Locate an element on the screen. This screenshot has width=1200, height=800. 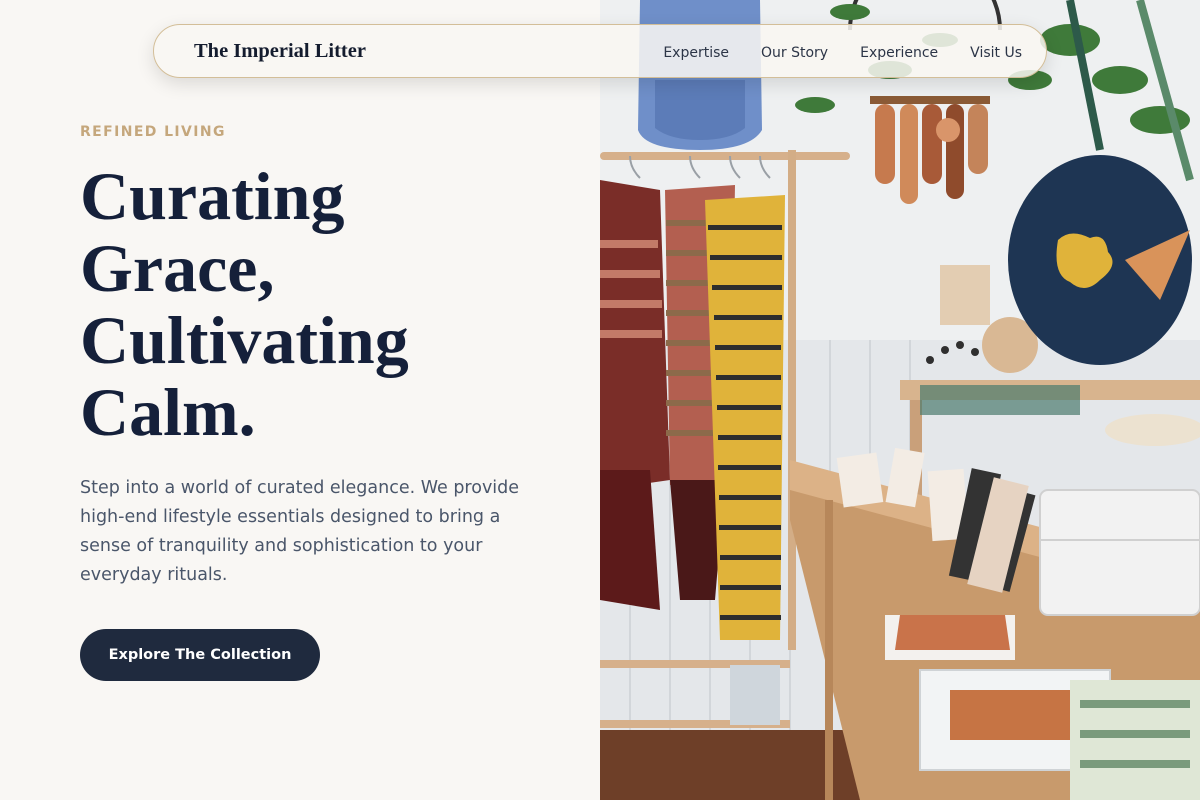
headline-line: Grace, is located at coordinates (177, 268).